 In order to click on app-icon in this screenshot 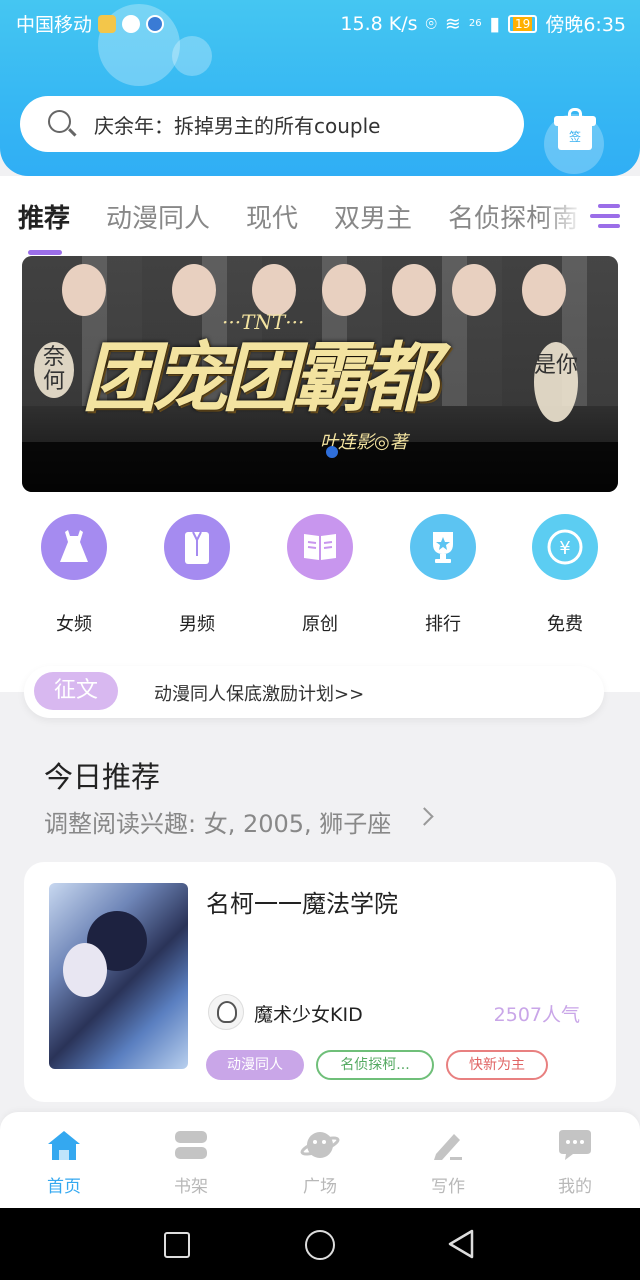, I will do `click(155, 23)`.